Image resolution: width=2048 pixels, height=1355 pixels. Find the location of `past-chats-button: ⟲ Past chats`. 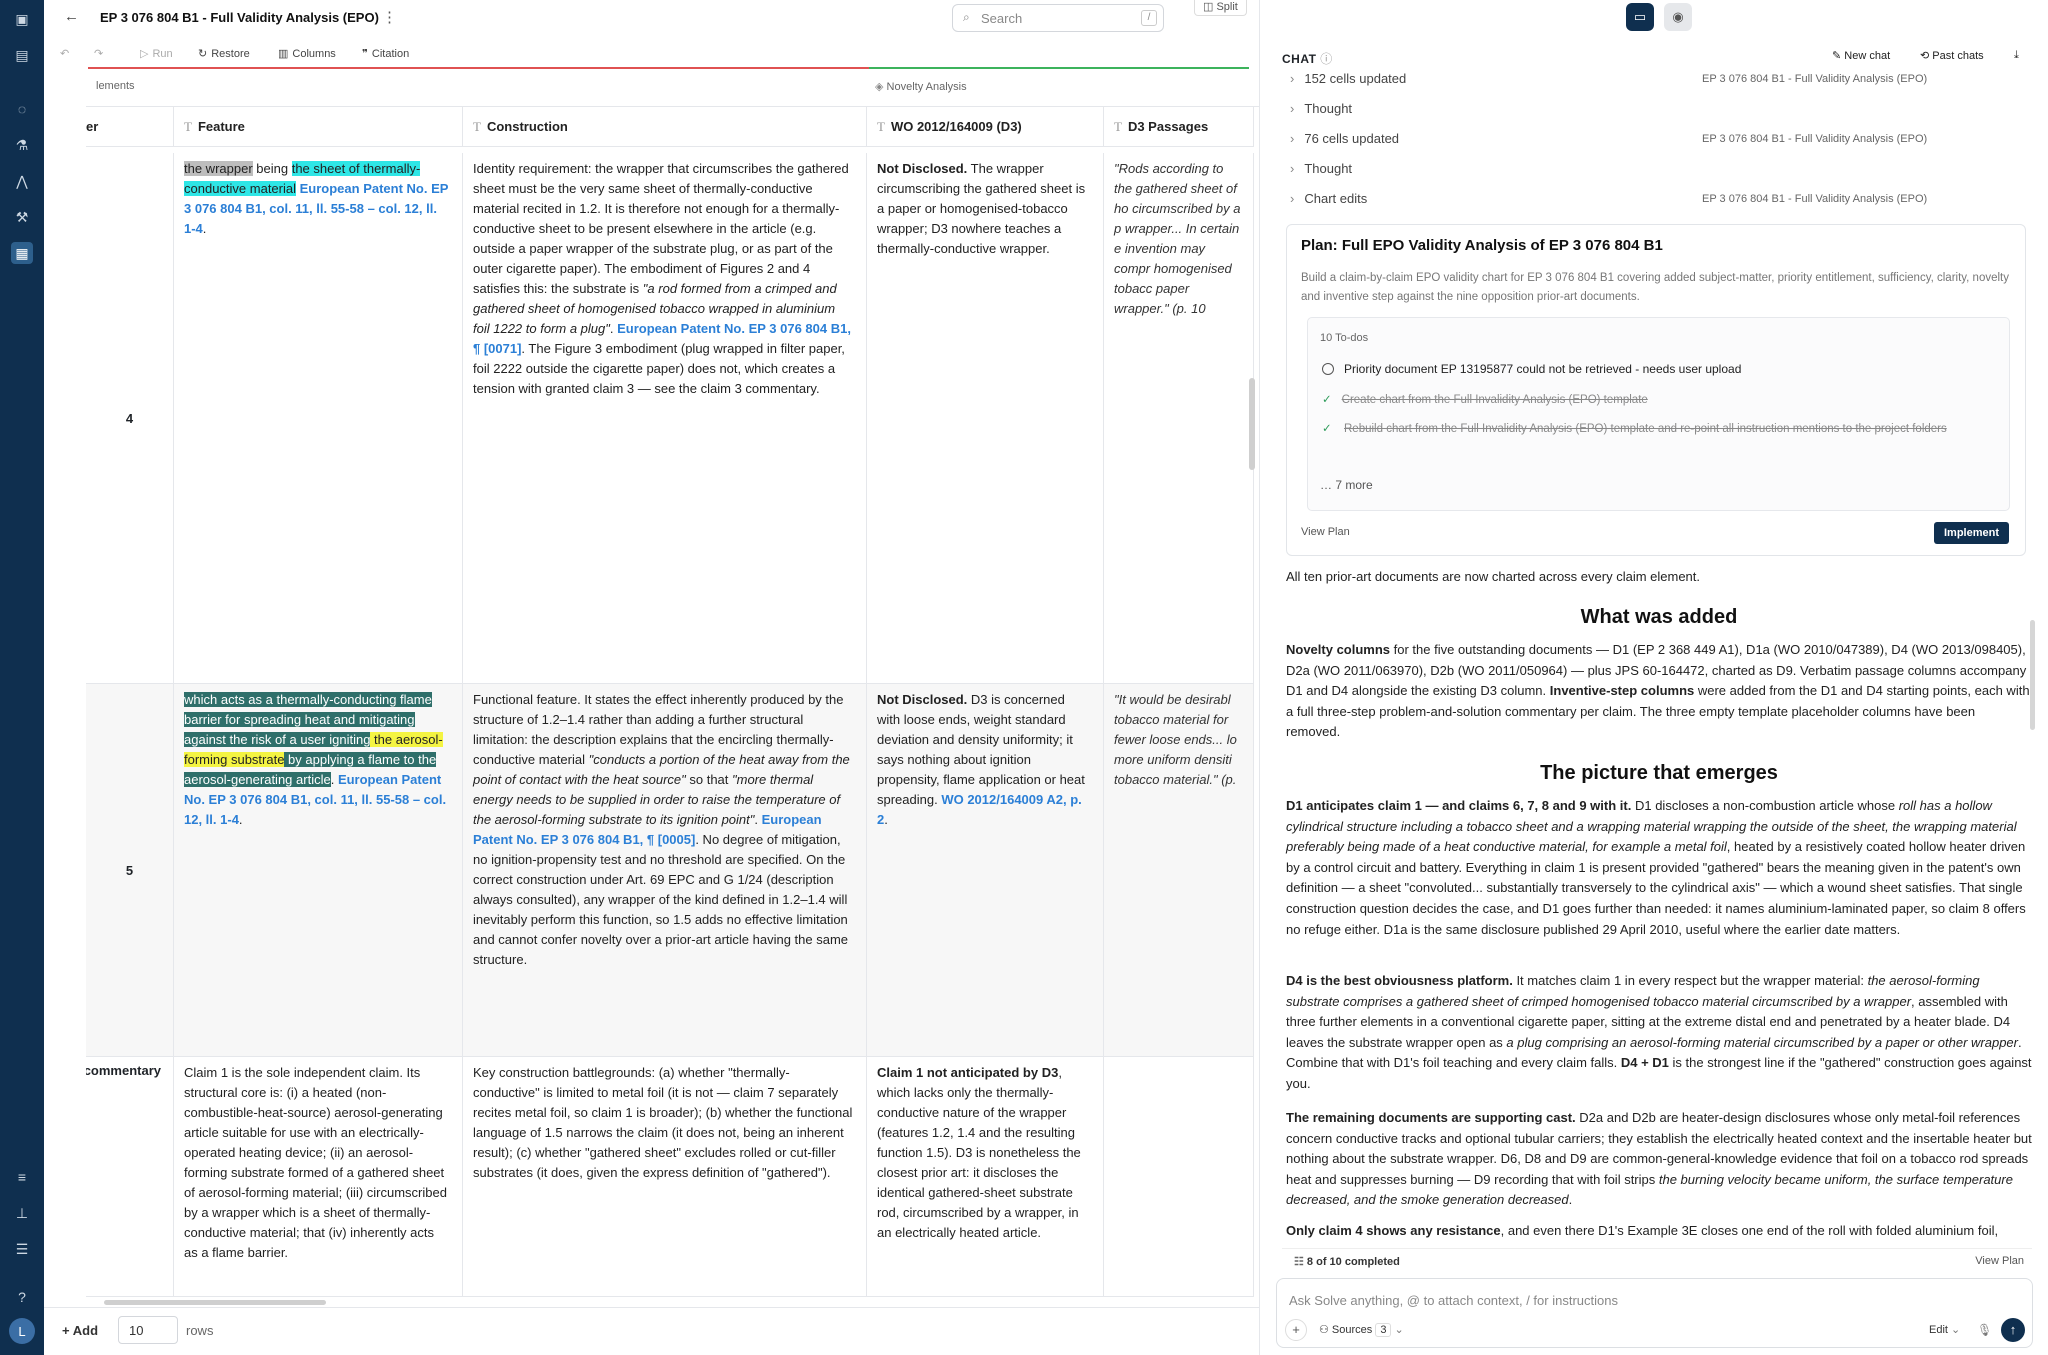

past-chats-button: ⟲ Past chats is located at coordinates (1952, 55).